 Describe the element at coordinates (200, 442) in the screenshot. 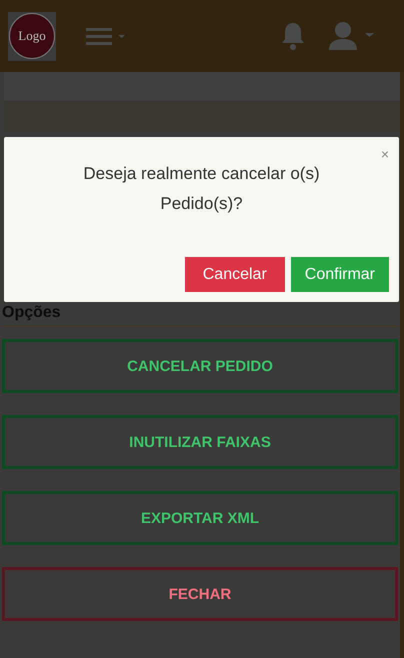

I see `option-button: INUTILIZAR FAIXAS` at that location.